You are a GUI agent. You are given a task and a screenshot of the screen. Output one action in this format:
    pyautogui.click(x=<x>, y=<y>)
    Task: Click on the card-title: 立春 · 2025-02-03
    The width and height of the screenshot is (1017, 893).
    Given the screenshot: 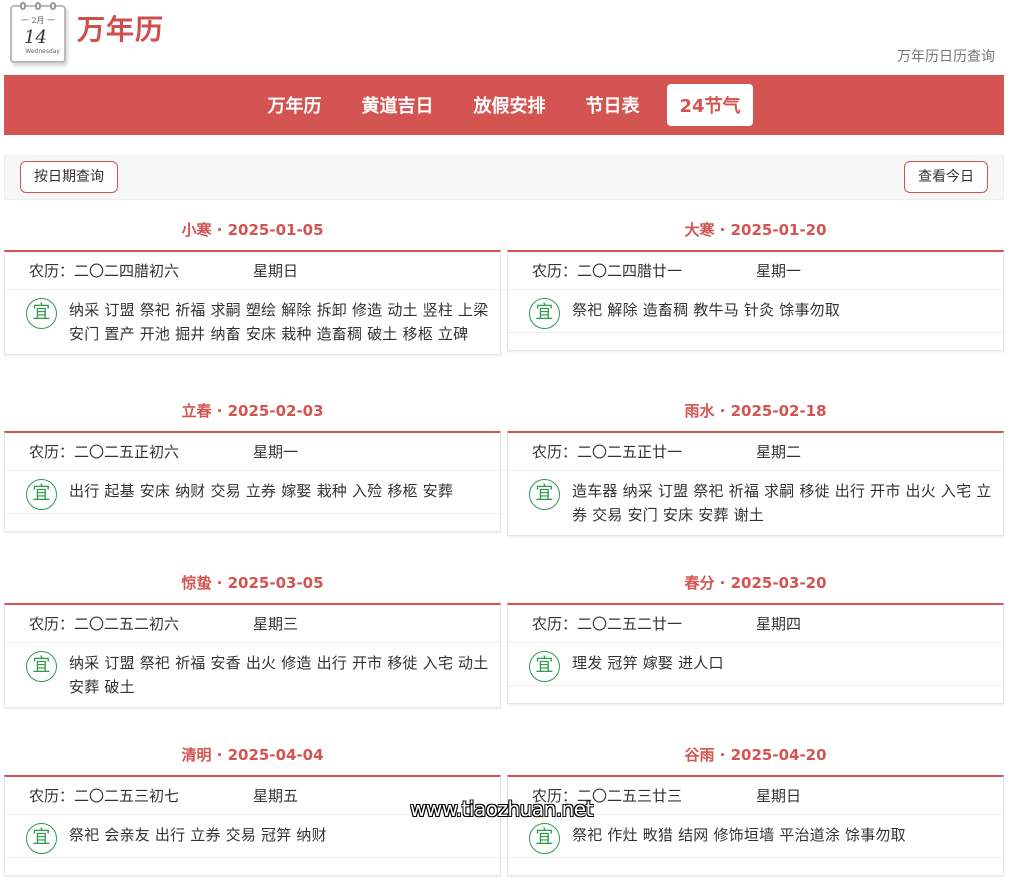 What is the action you would take?
    pyautogui.click(x=252, y=406)
    